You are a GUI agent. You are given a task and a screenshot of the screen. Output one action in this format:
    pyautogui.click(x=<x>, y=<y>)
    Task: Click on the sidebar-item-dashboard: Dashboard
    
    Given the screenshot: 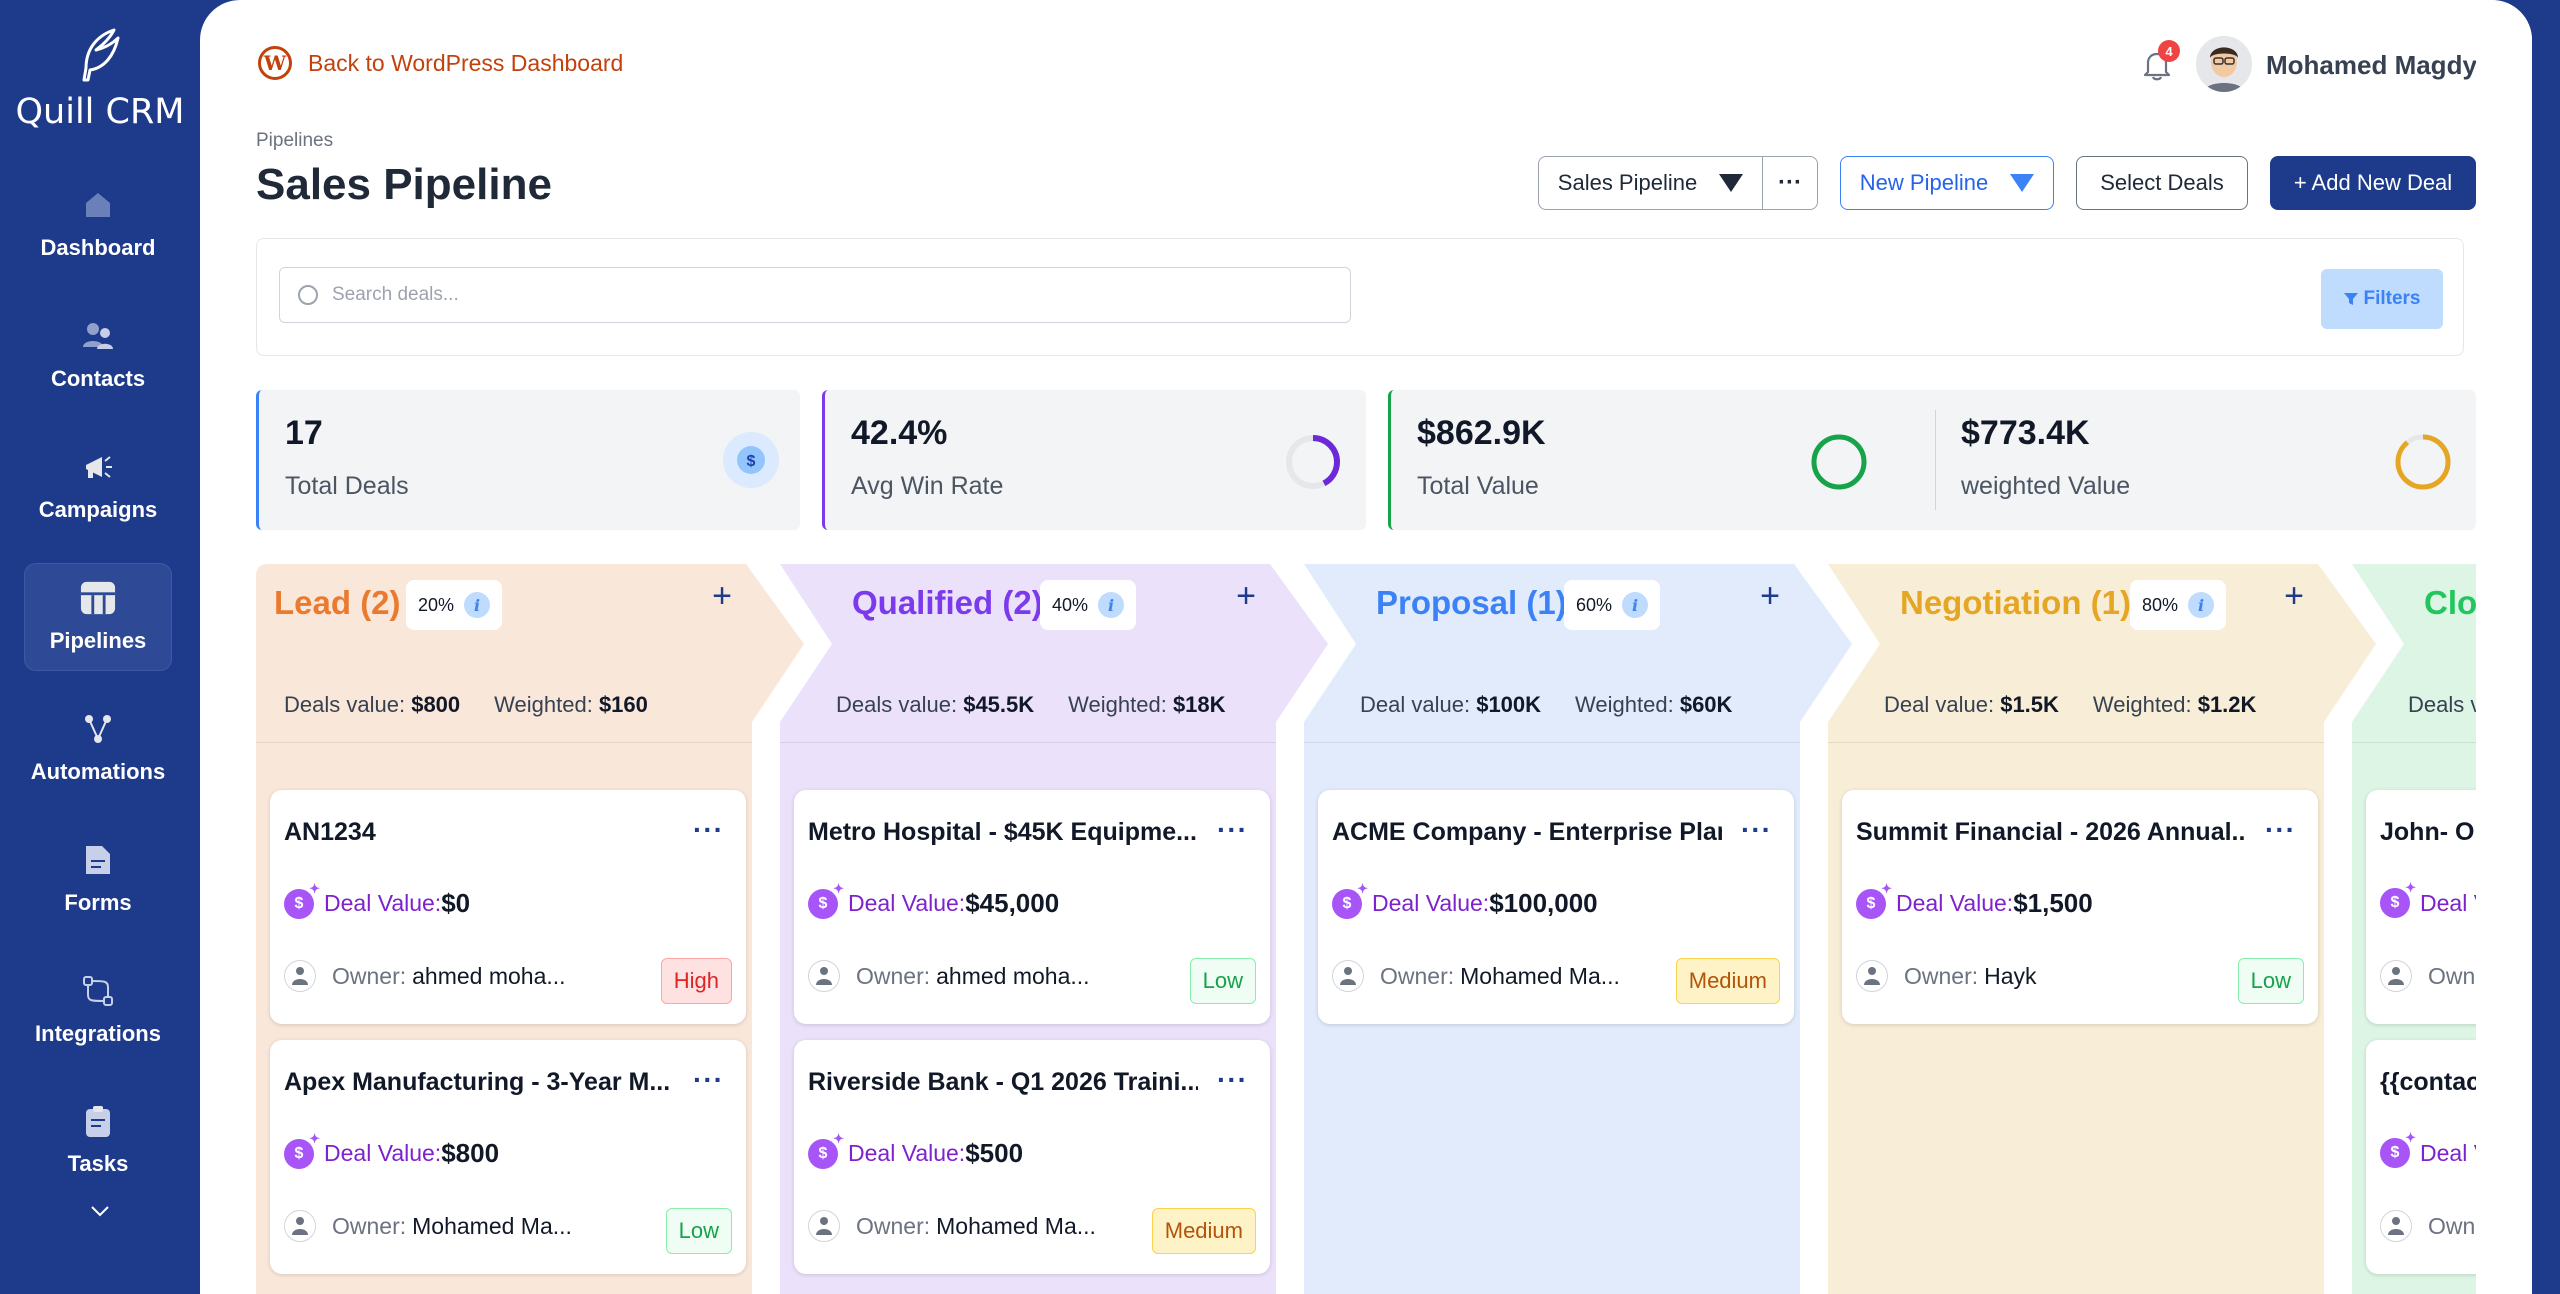 What is the action you would take?
    pyautogui.click(x=98, y=224)
    